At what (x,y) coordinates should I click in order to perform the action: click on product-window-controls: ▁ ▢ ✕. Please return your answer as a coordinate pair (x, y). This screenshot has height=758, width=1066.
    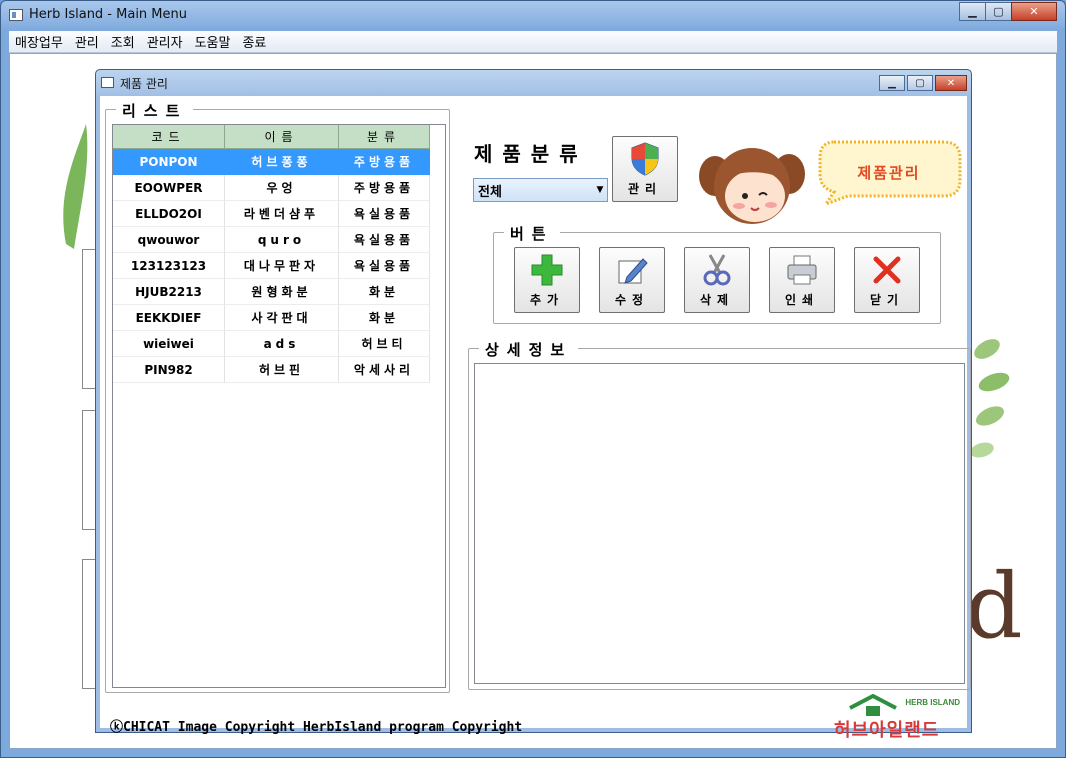
    Looking at the image, I should click on (923, 83).